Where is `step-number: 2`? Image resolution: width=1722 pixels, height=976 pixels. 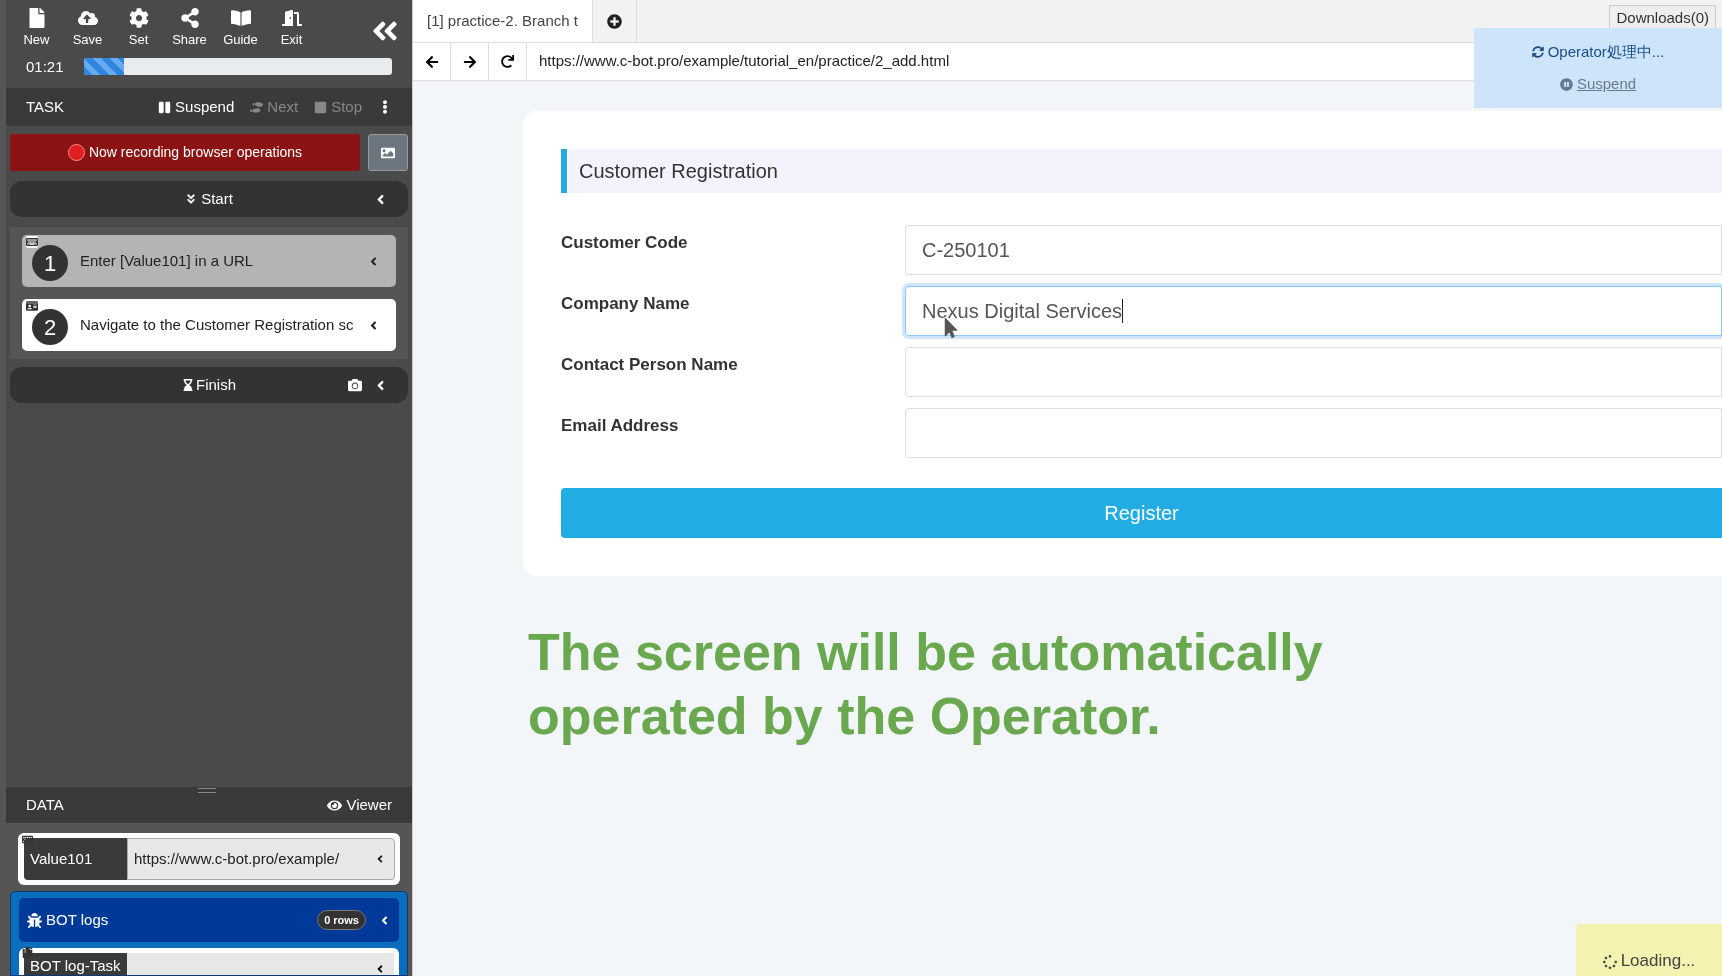 step-number: 2 is located at coordinates (50, 327).